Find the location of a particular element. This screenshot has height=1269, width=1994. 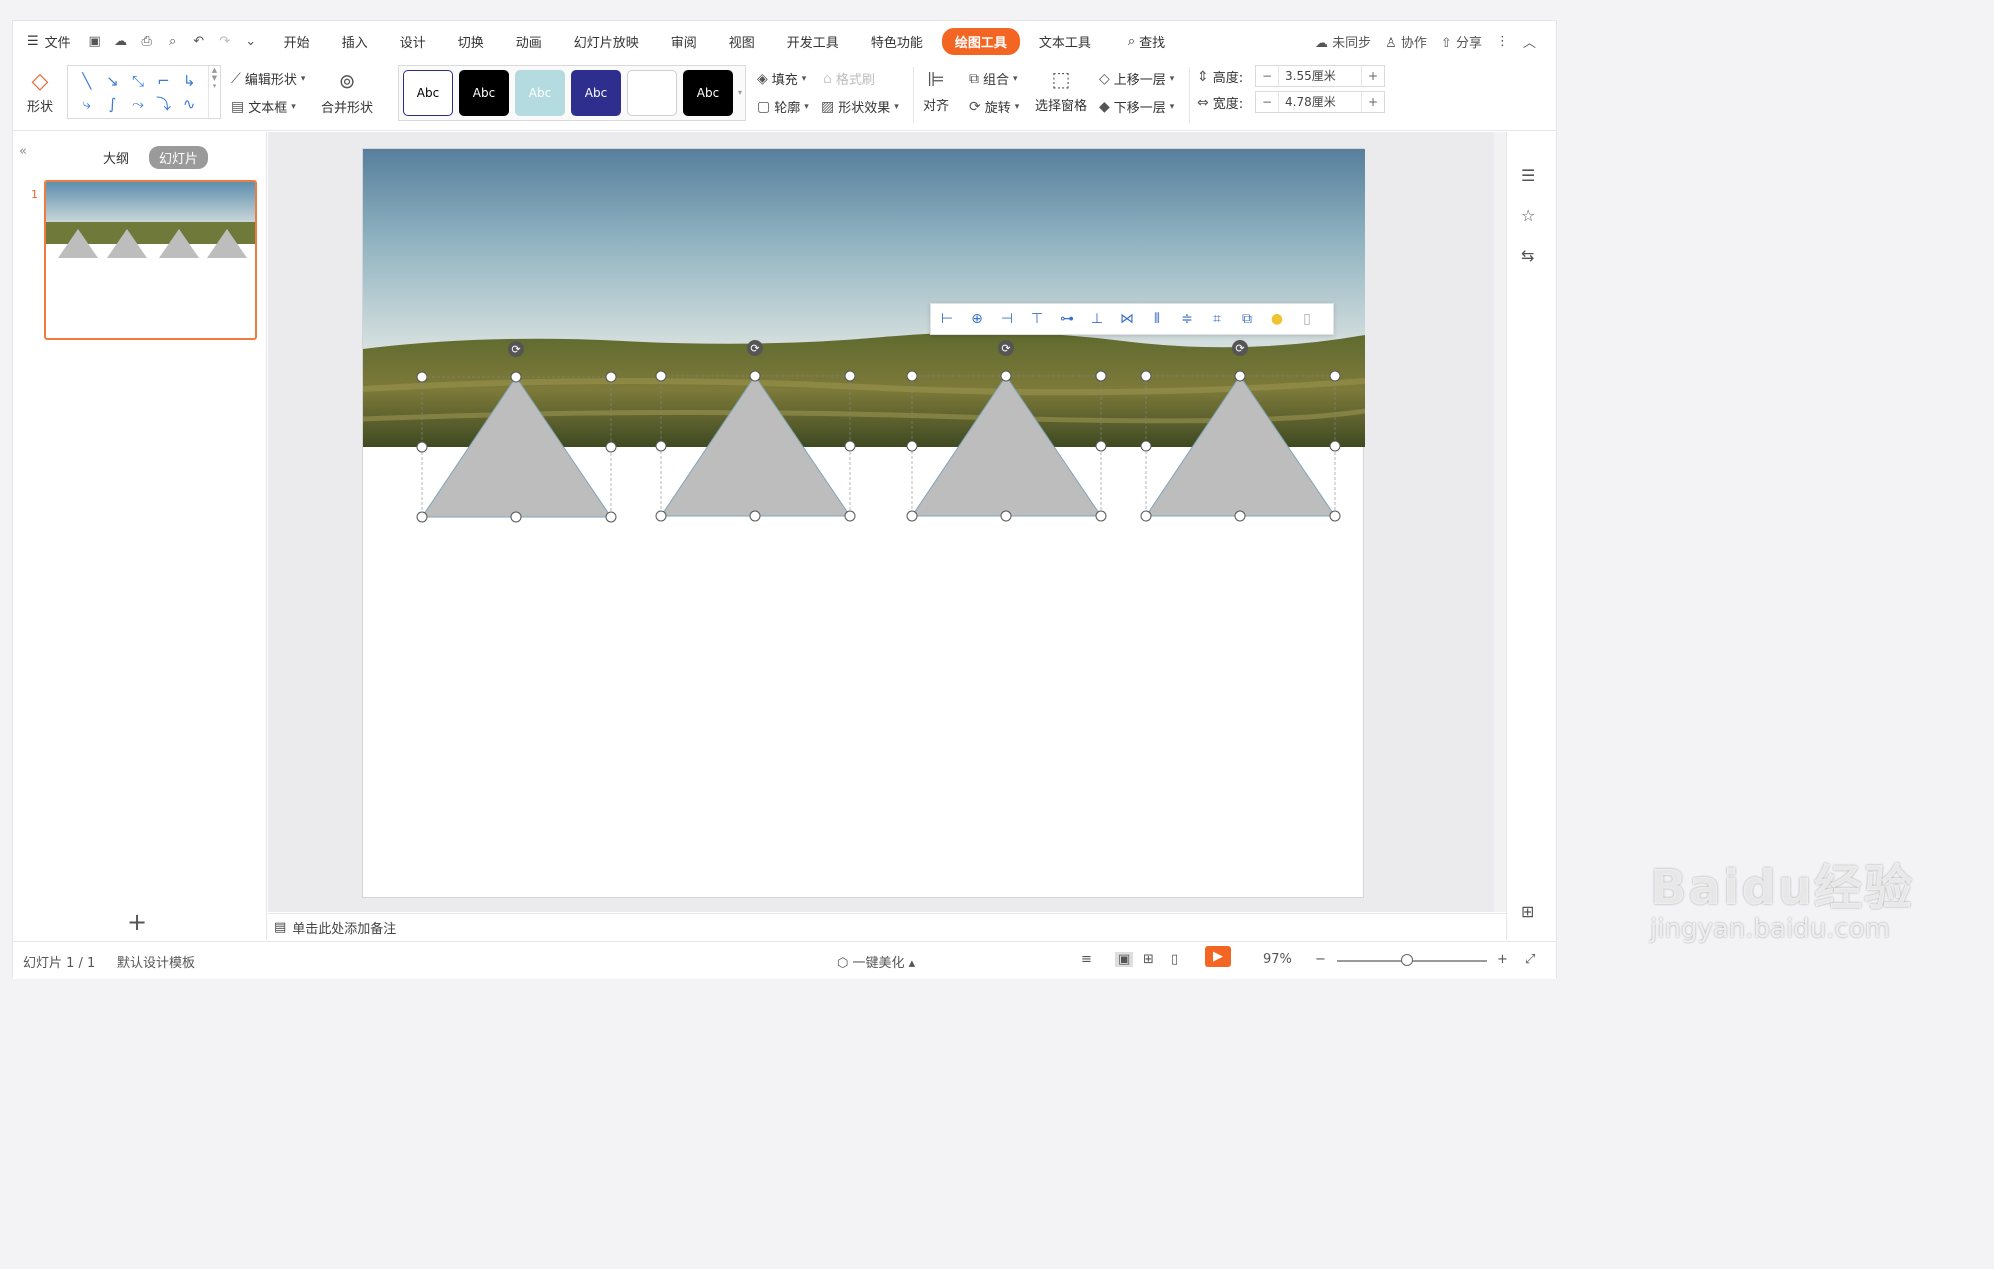

tab-insert: 插入 is located at coordinates (355, 41).